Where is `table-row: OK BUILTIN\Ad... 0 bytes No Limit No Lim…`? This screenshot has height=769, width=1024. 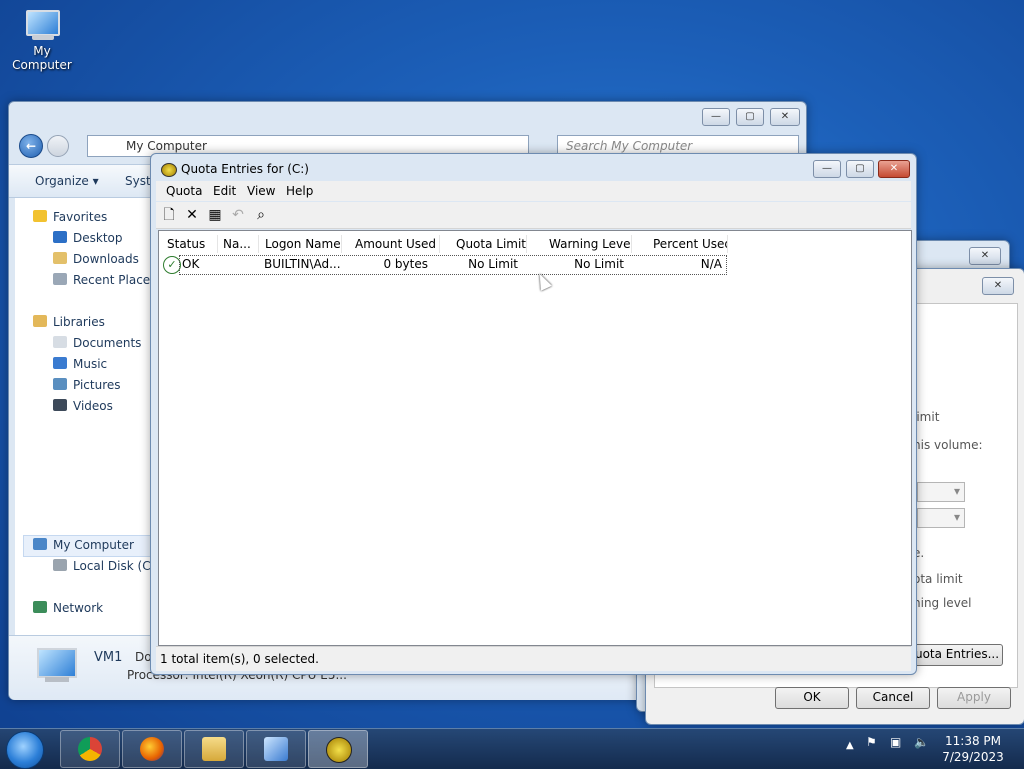
table-row: OK BUILTIN\Ad... 0 bytes No Limit No Lim… is located at coordinates (453, 265).